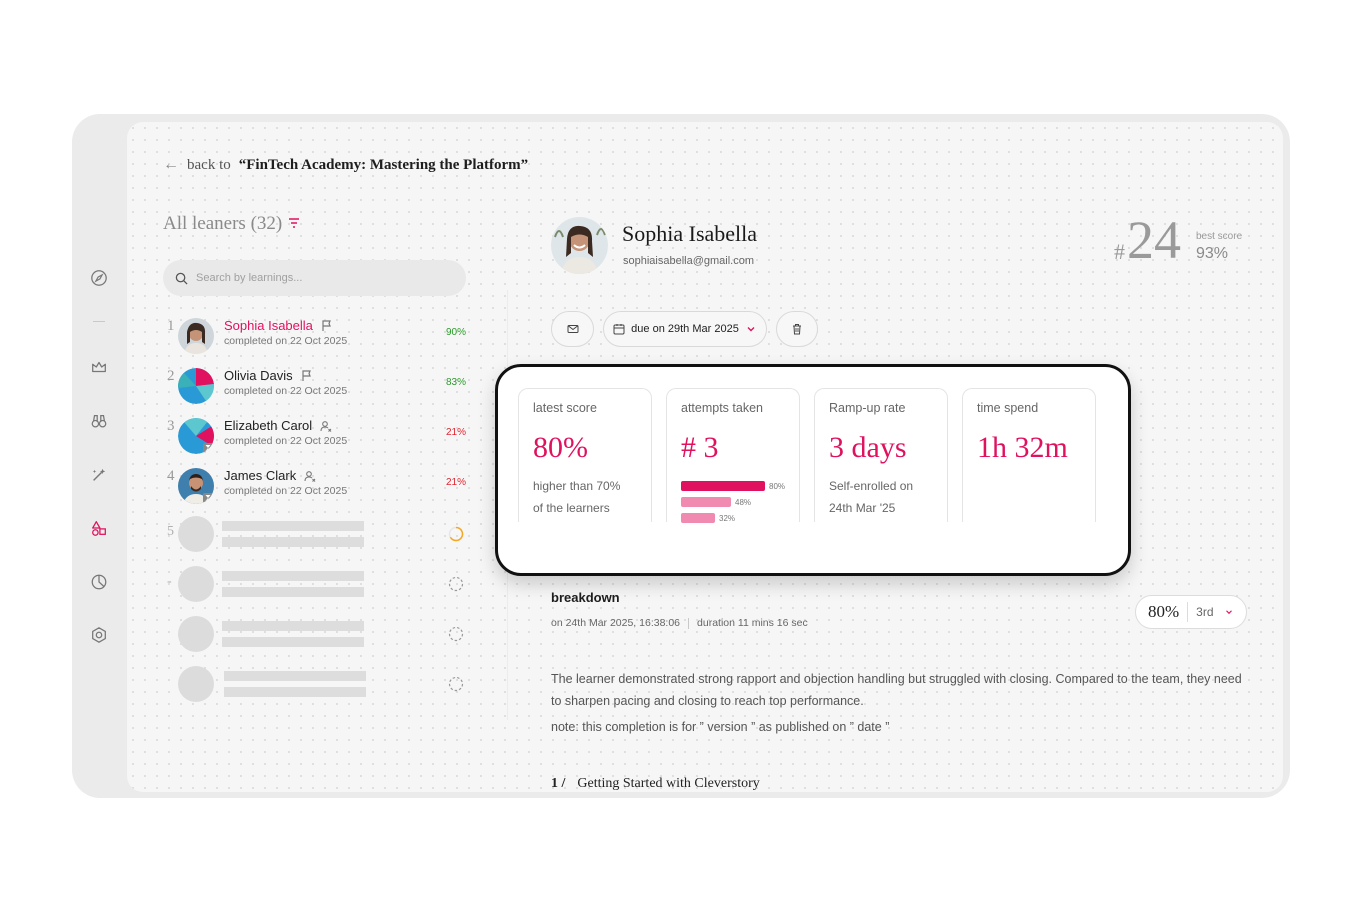  I want to click on crown-icon, so click(99, 367).